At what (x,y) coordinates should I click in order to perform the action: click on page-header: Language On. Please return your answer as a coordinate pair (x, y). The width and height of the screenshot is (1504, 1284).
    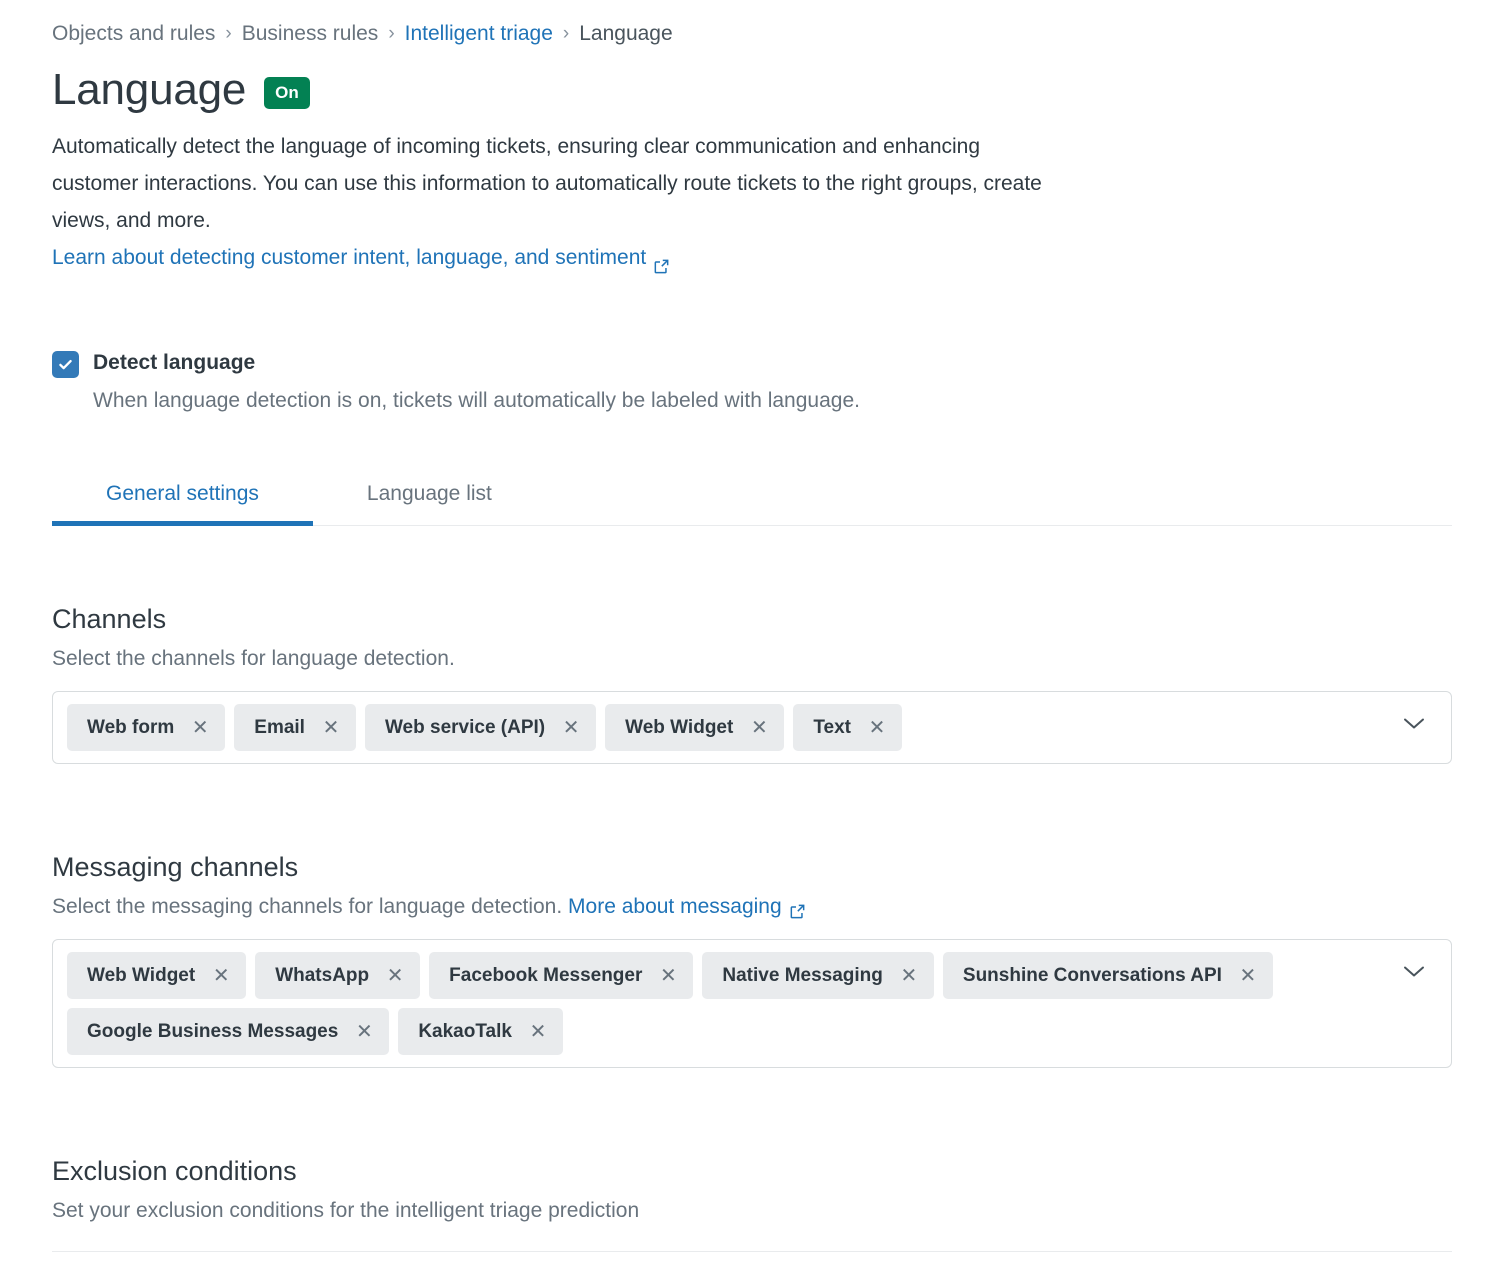
    Looking at the image, I should click on (752, 90).